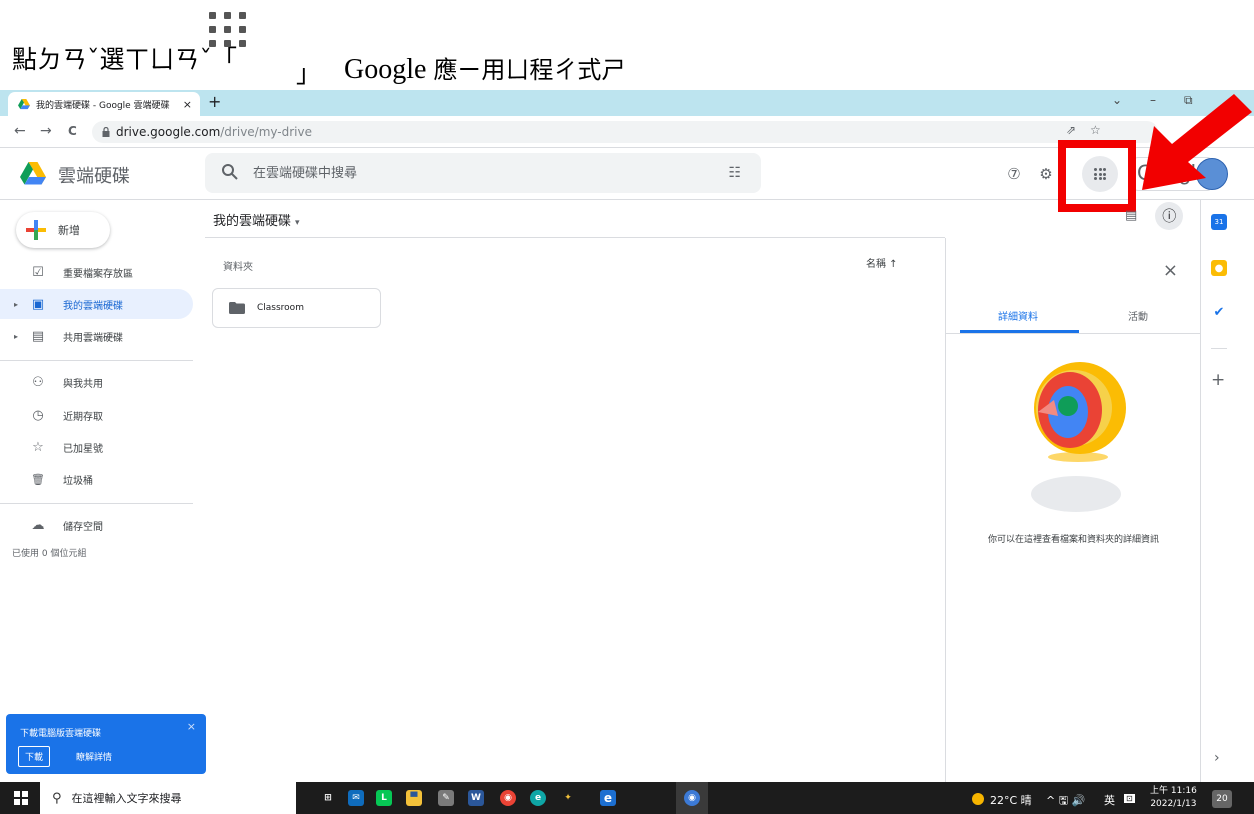 The width and height of the screenshot is (1254, 814). What do you see at coordinates (1065, 801) in the screenshot?
I see `tray-icons: ^ 🖫 🔊` at bounding box center [1065, 801].